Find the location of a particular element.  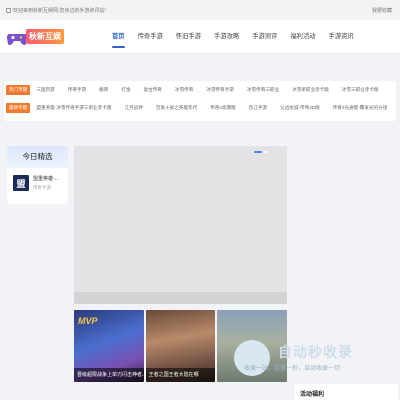

tag-link: 复古传奇 is located at coordinates (153, 90).